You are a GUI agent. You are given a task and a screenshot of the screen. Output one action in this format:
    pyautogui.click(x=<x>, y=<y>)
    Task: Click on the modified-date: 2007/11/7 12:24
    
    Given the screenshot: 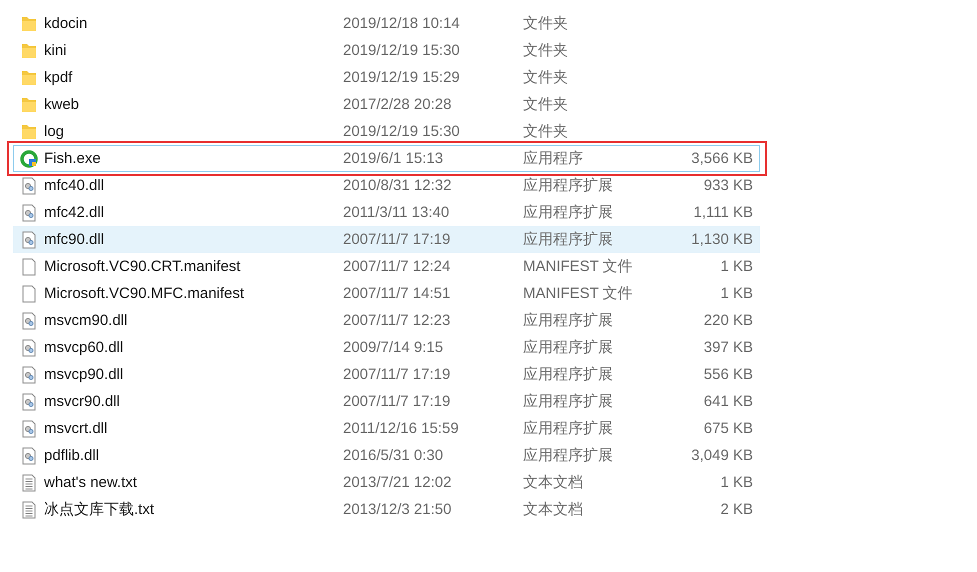 What is the action you would take?
    pyautogui.click(x=397, y=266)
    